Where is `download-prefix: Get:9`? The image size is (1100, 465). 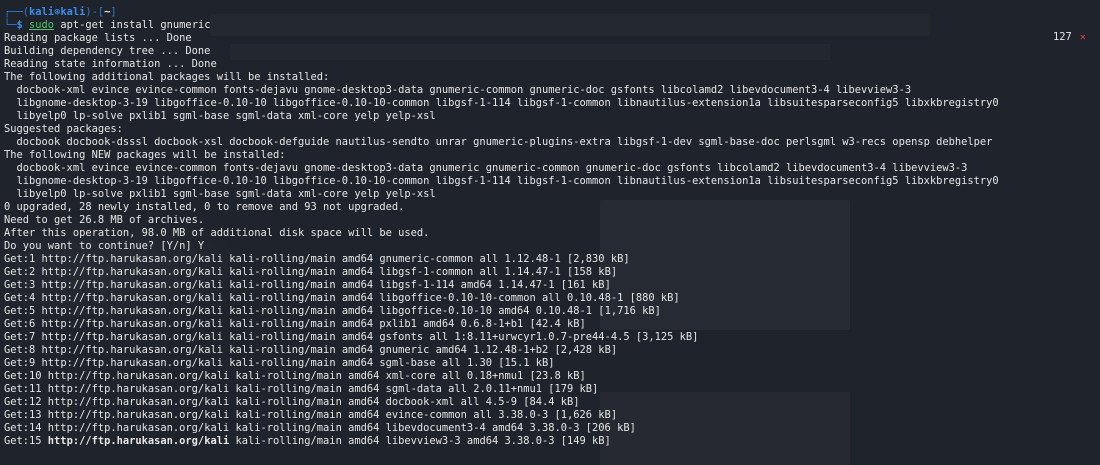 download-prefix: Get:9 is located at coordinates (23, 363).